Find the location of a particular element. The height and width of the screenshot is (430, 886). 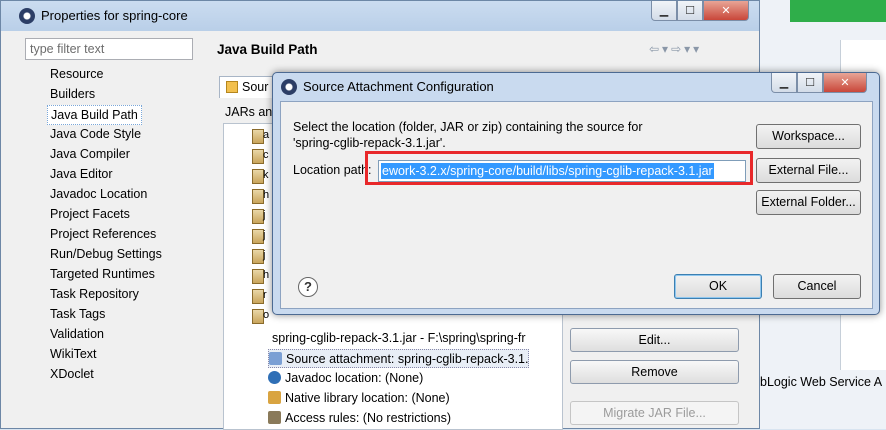

highlight-annotation is located at coordinates (559, 168).